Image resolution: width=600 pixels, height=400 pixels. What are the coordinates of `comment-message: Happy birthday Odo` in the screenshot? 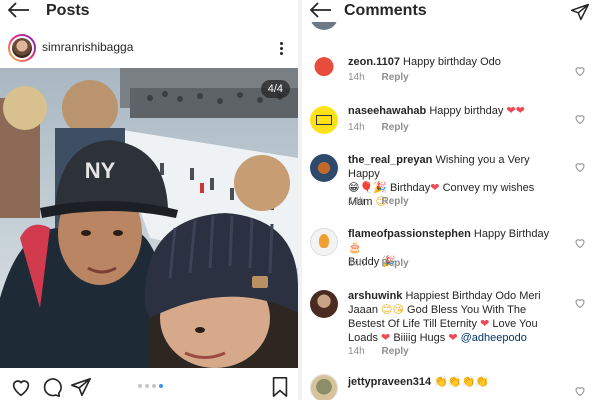 It's located at (452, 62).